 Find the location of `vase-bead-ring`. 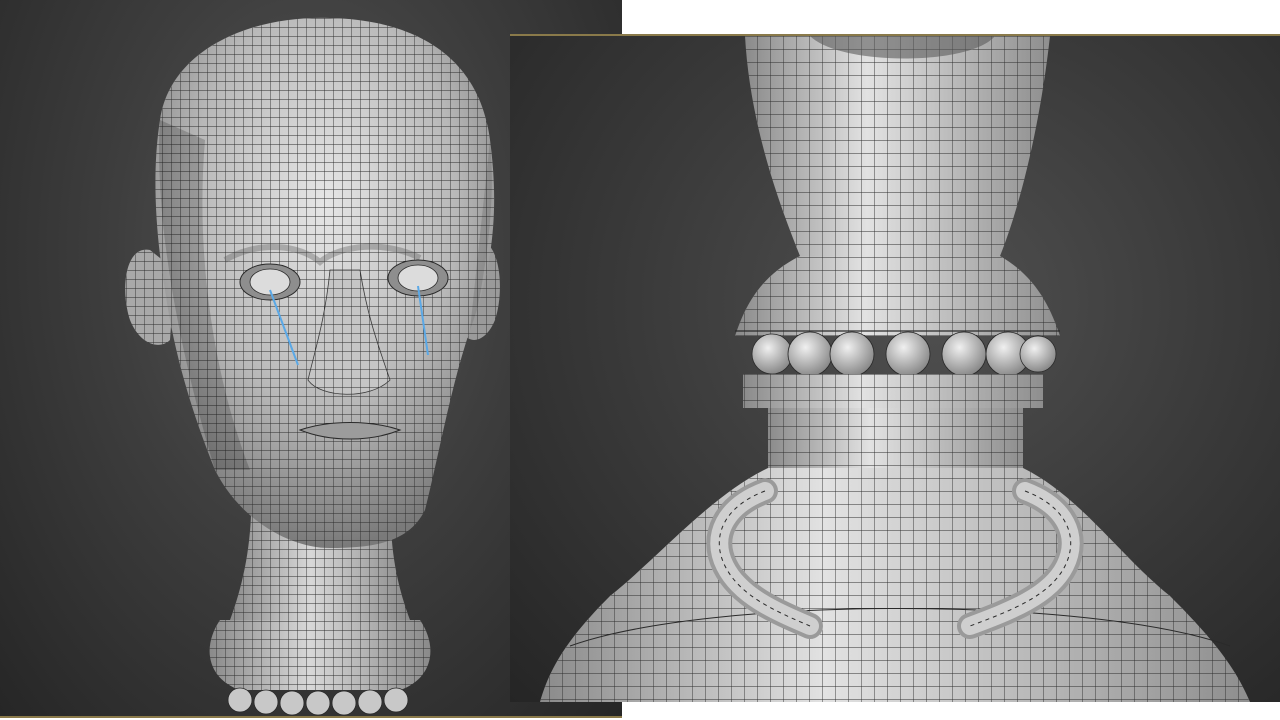

vase-bead-ring is located at coordinates (904, 354).